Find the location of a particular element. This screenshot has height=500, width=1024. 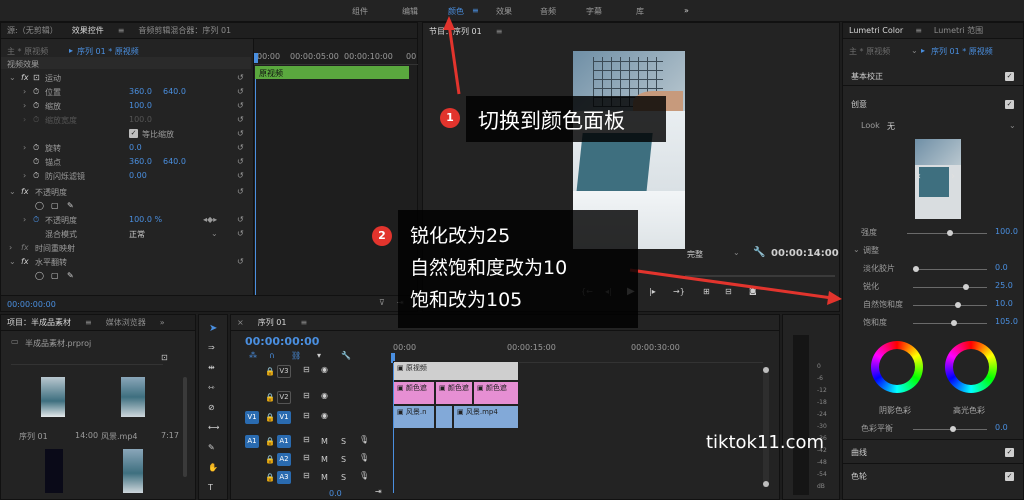

step-2-line: 饱和改为105 is located at coordinates (466, 300).